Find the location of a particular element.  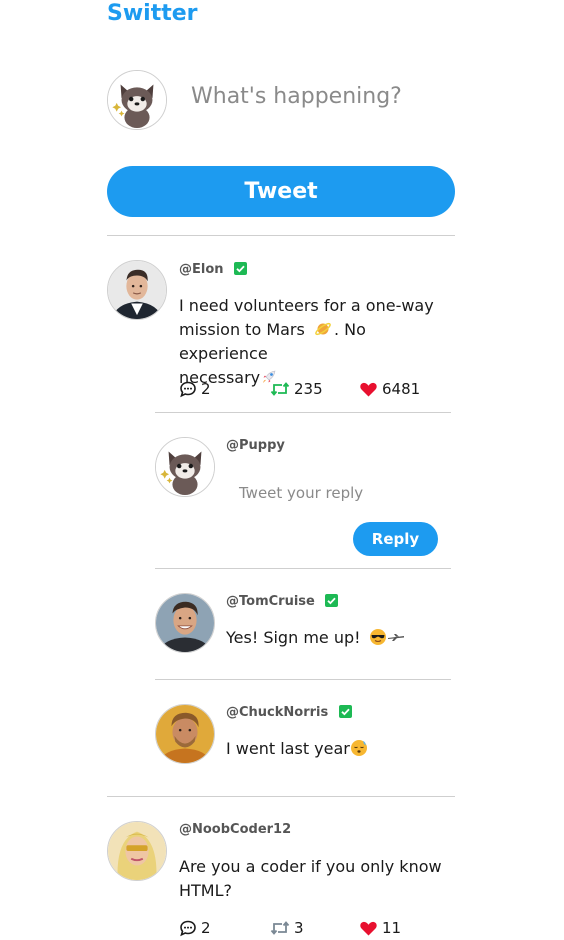

like-count-value: 6481 is located at coordinates (401, 389).